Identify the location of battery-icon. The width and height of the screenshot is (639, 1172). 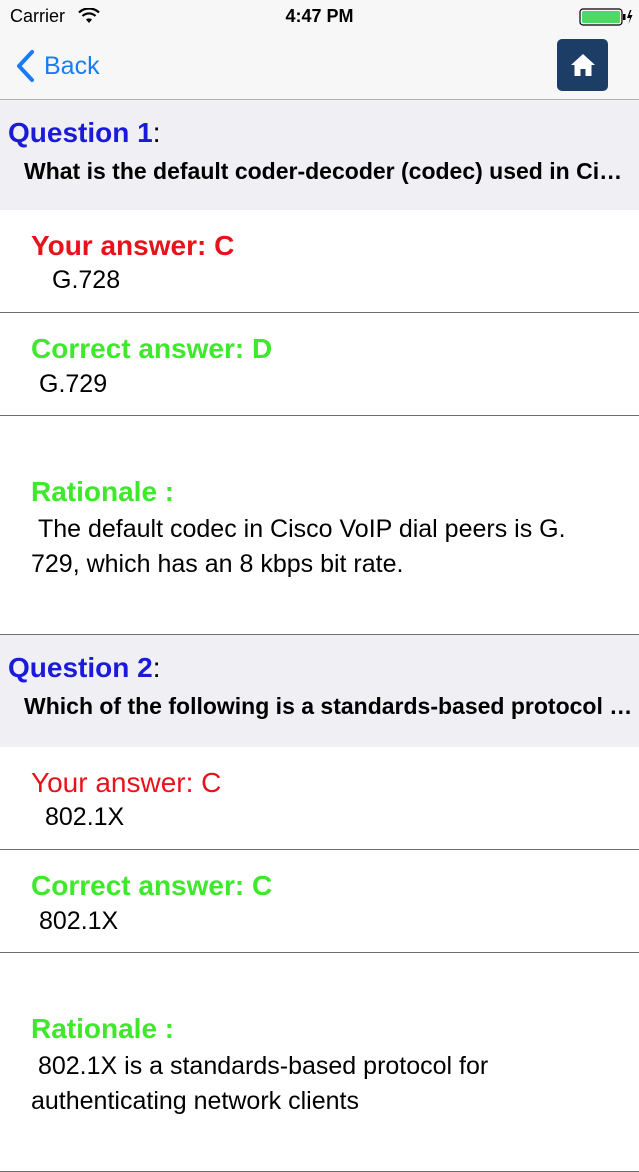
(606, 17).